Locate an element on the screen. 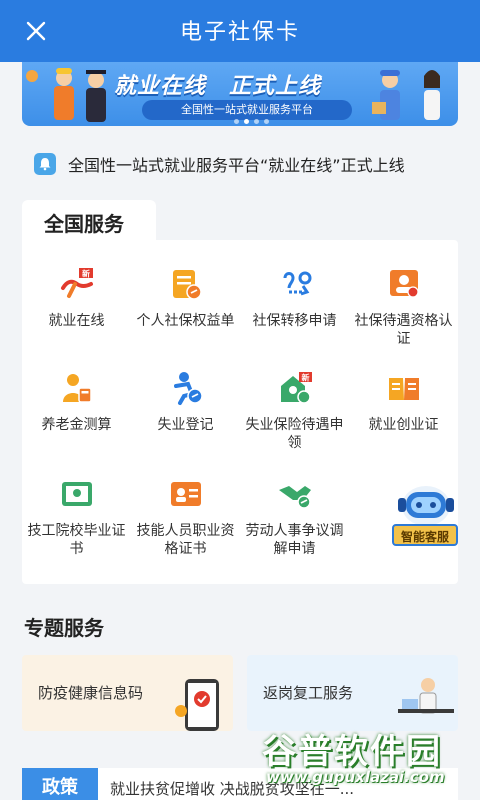  banner-illustration-left is located at coordinates (66, 95).